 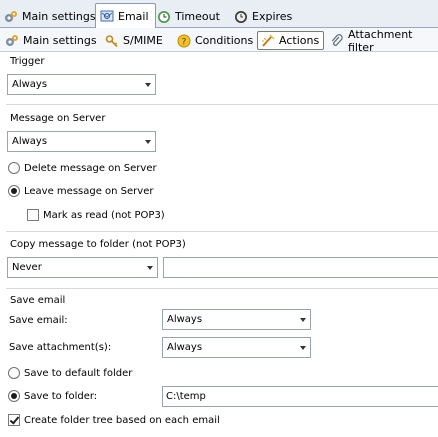 I want to click on main-tab-bar: Main settings Email Timeout Expires, so click(x=219, y=14).